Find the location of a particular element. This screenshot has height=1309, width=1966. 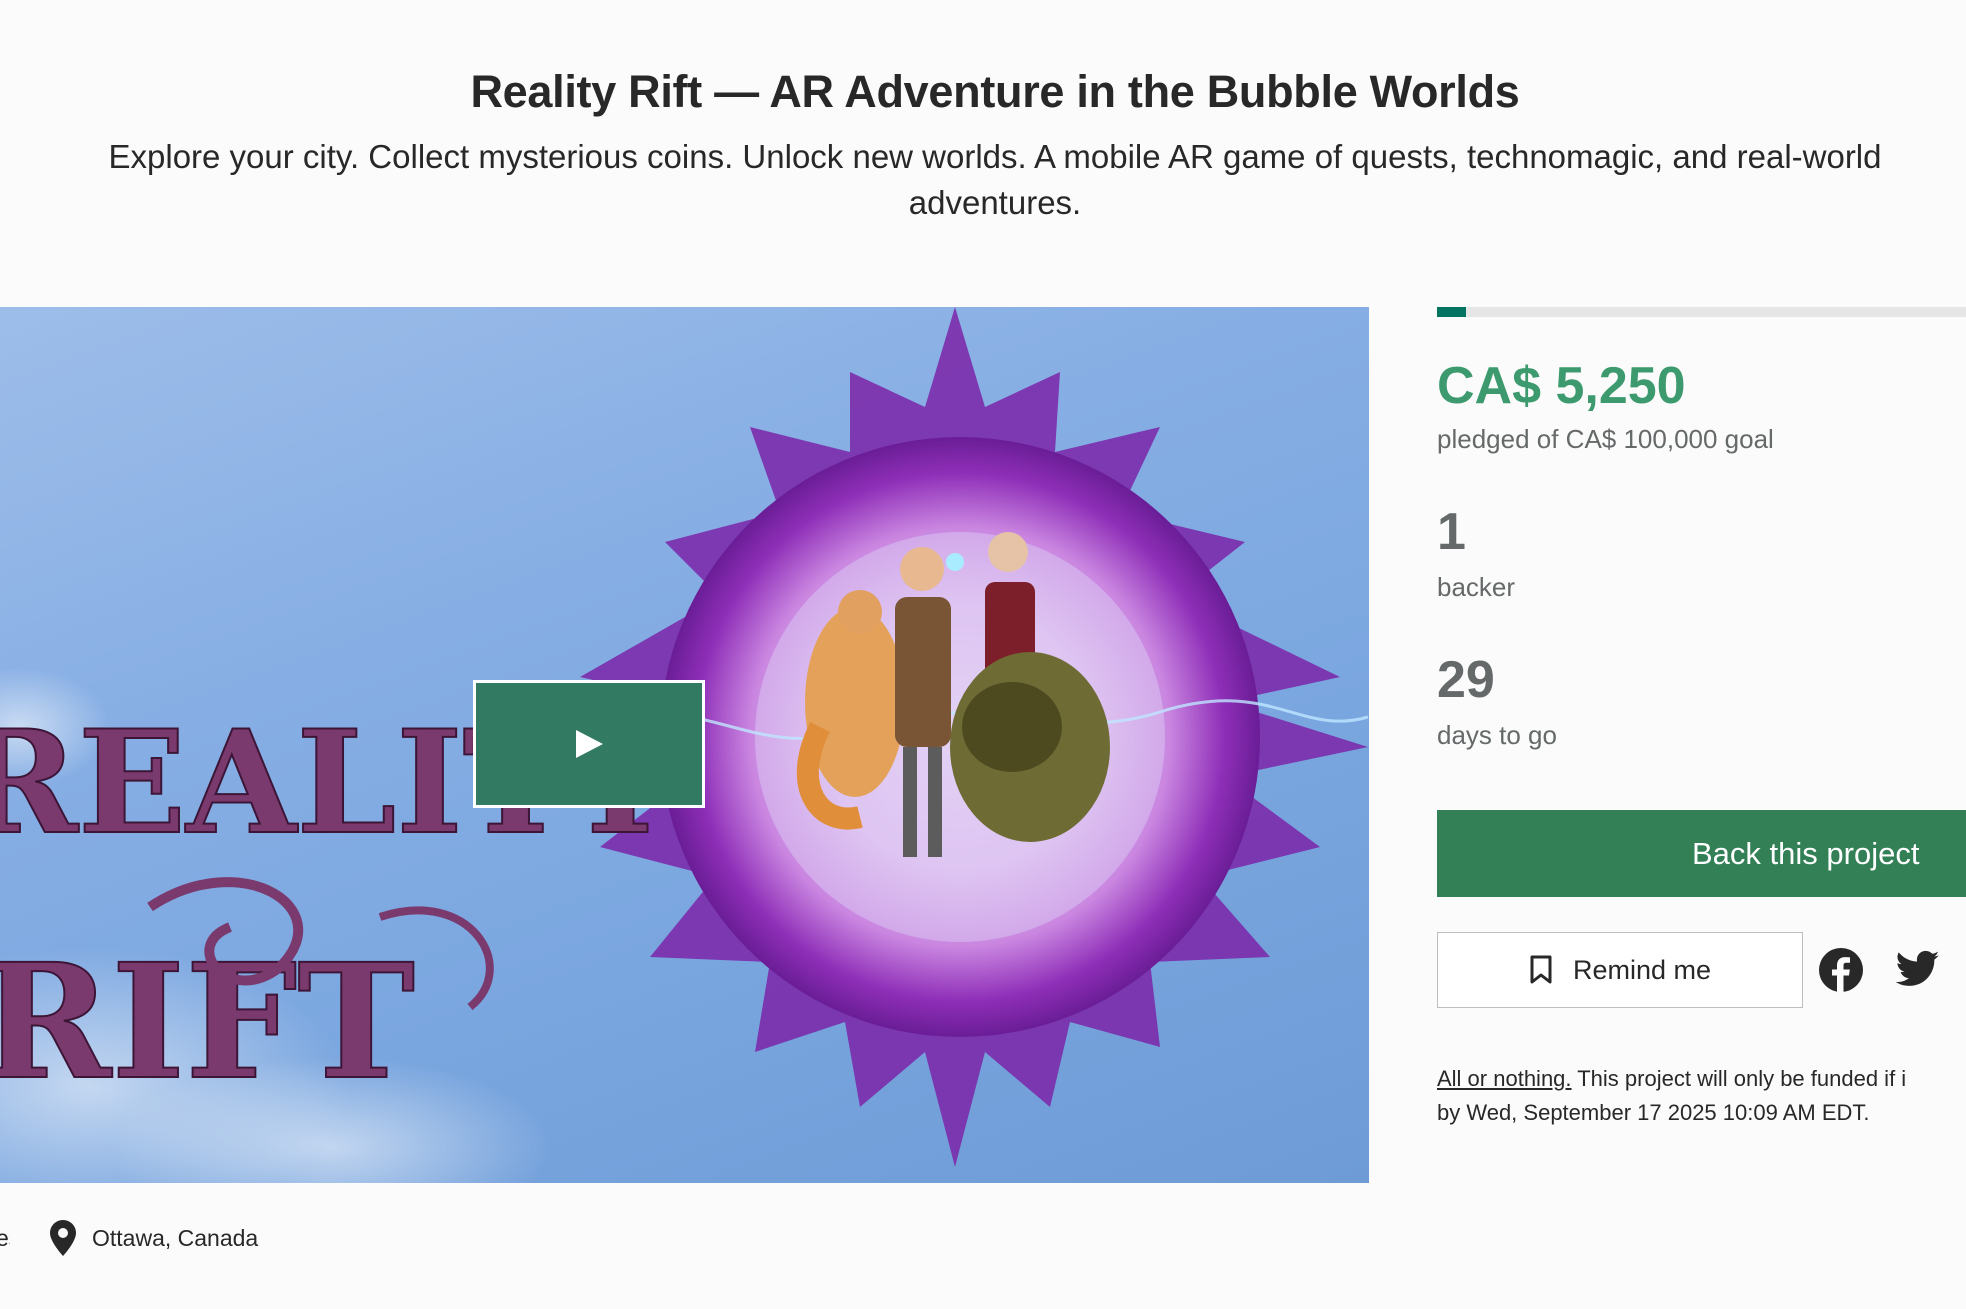

play-video-button is located at coordinates (589, 744).